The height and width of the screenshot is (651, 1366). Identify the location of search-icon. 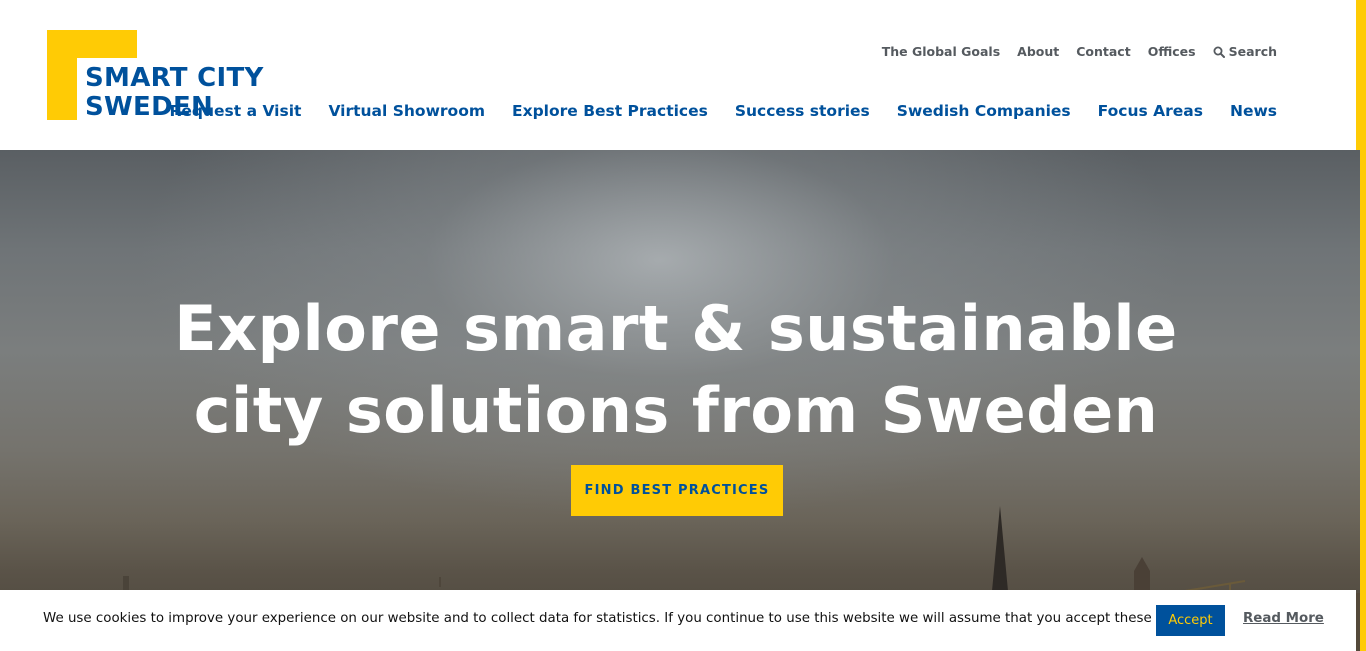
(1219, 52).